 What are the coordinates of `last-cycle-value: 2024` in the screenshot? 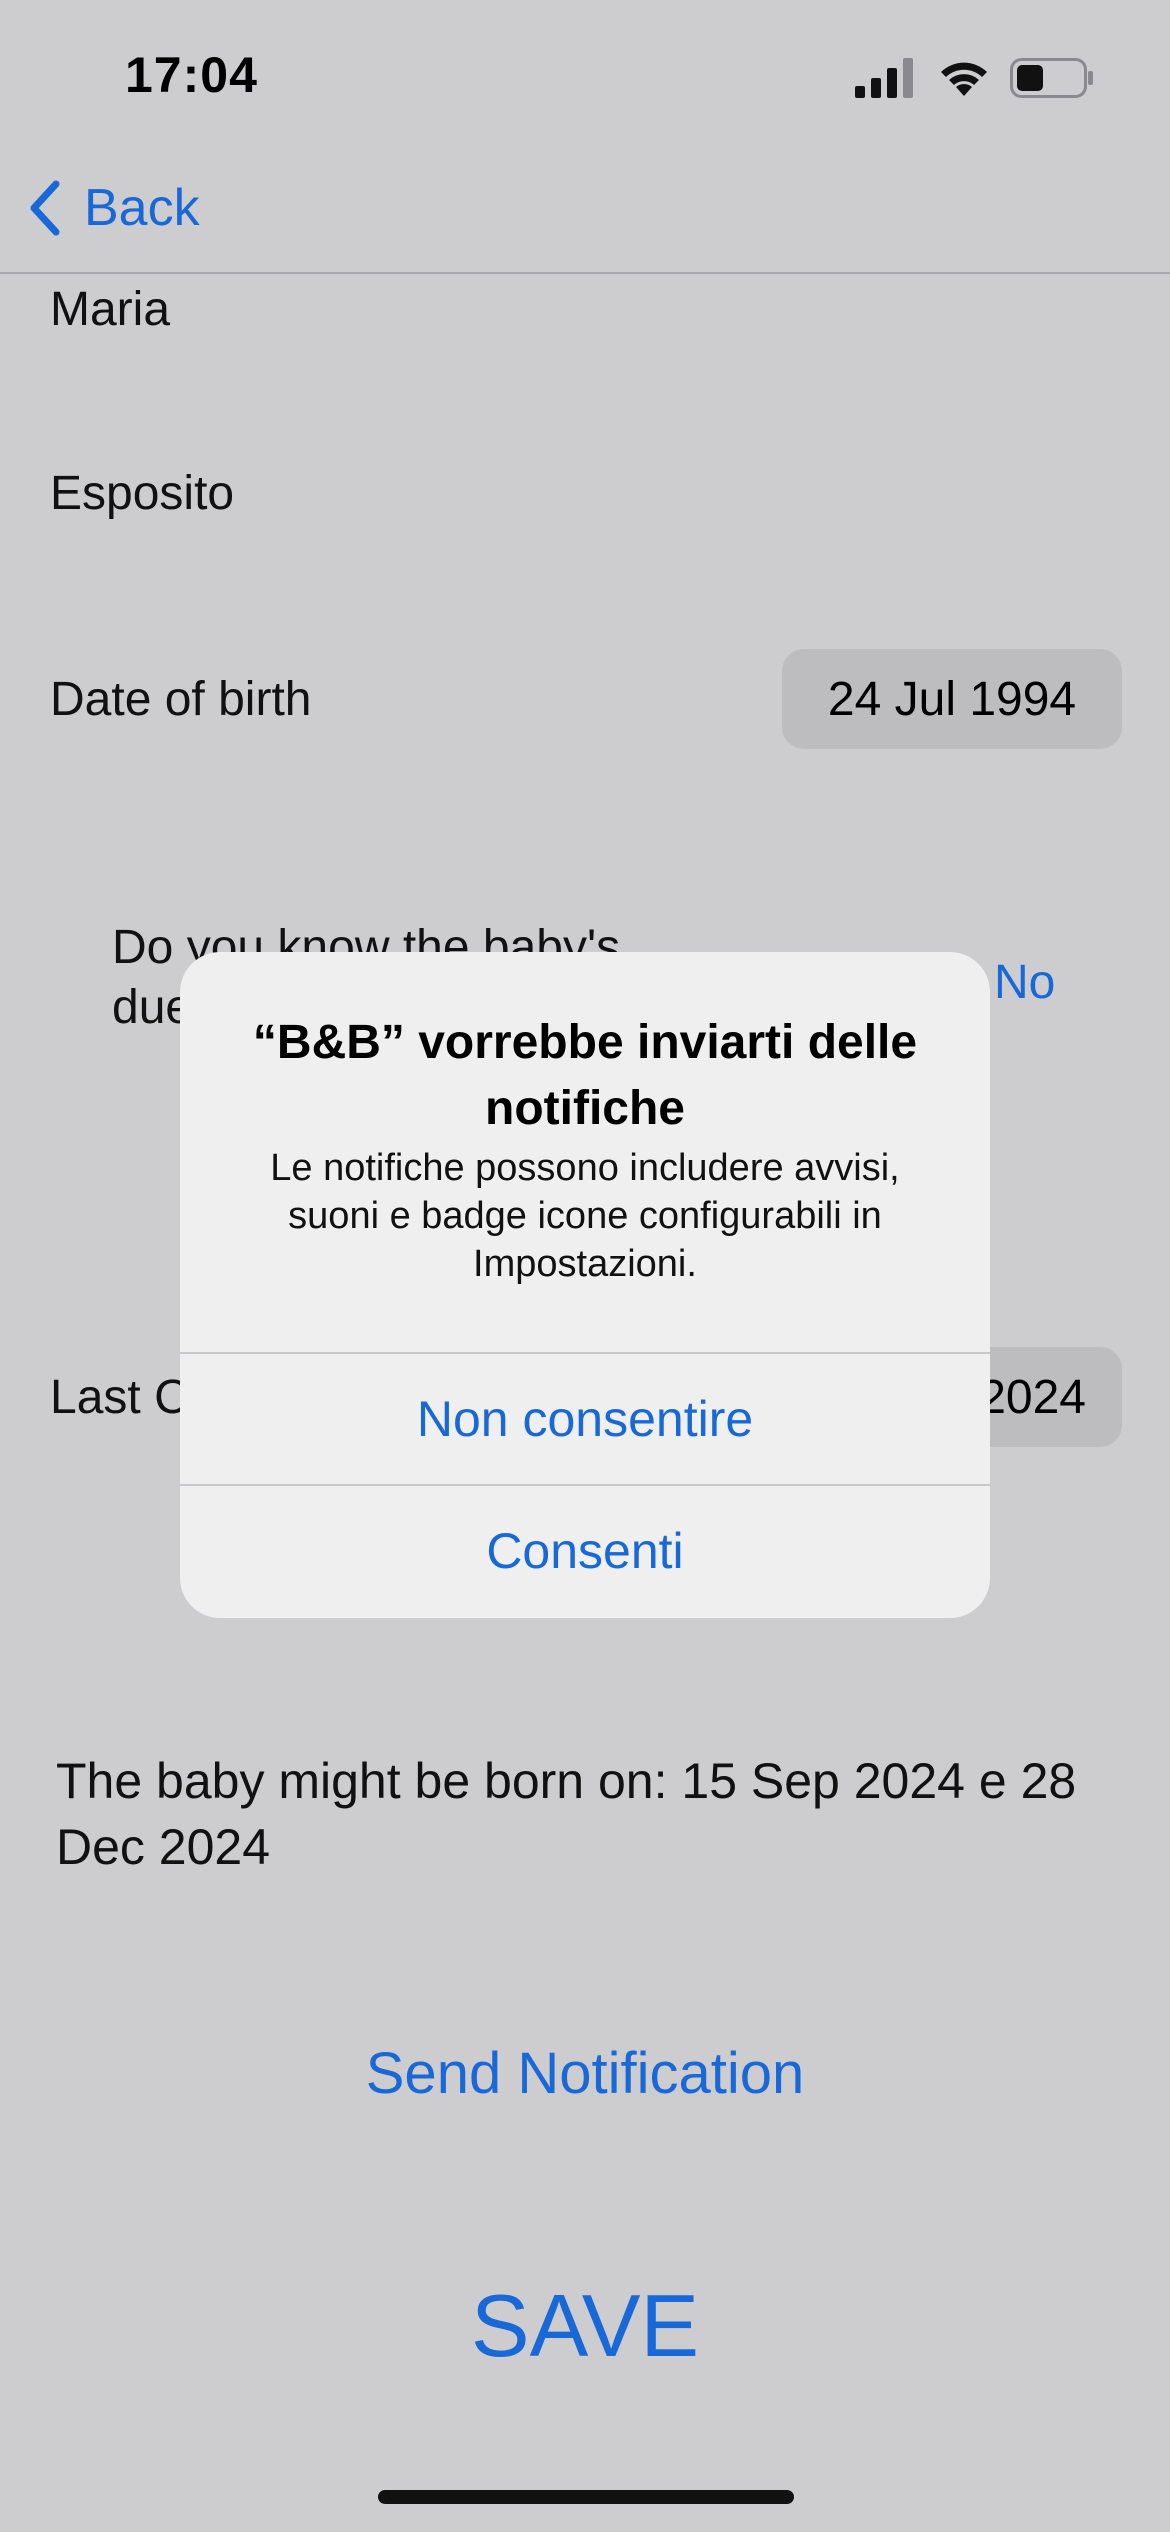 It's located at (1032, 1397).